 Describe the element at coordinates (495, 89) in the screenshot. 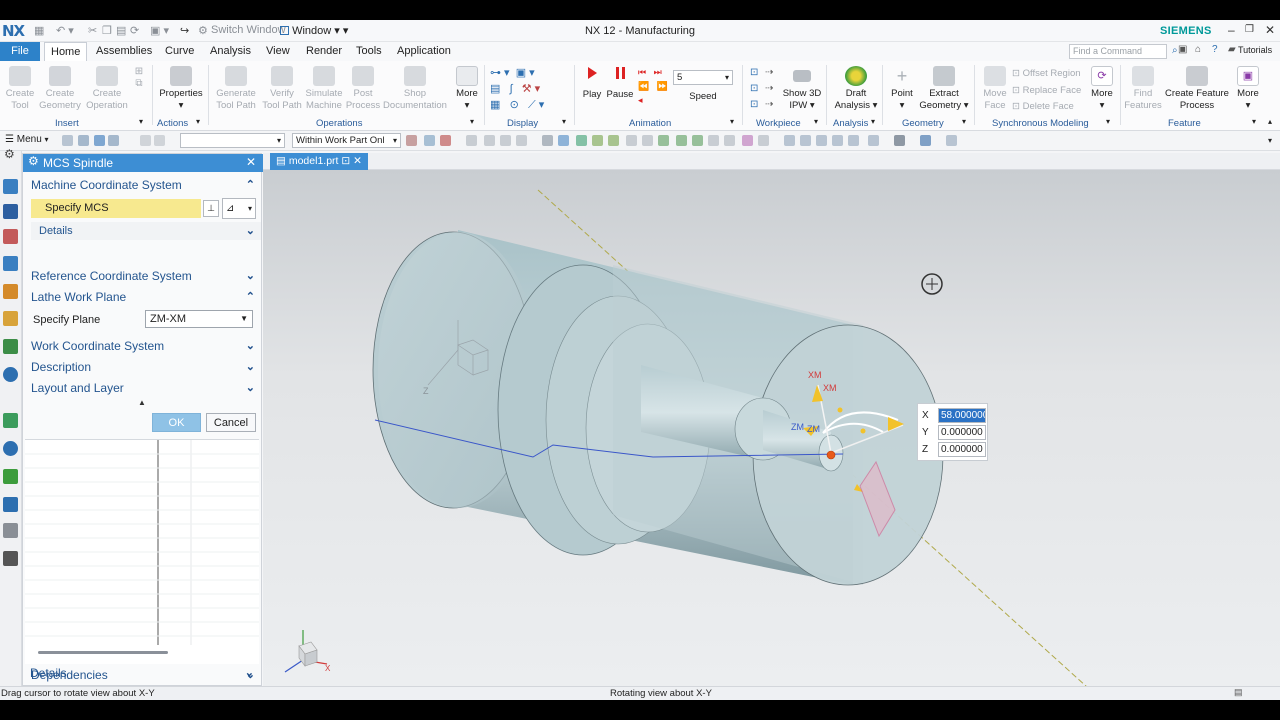

I see `display-shade-icon: ▤` at that location.